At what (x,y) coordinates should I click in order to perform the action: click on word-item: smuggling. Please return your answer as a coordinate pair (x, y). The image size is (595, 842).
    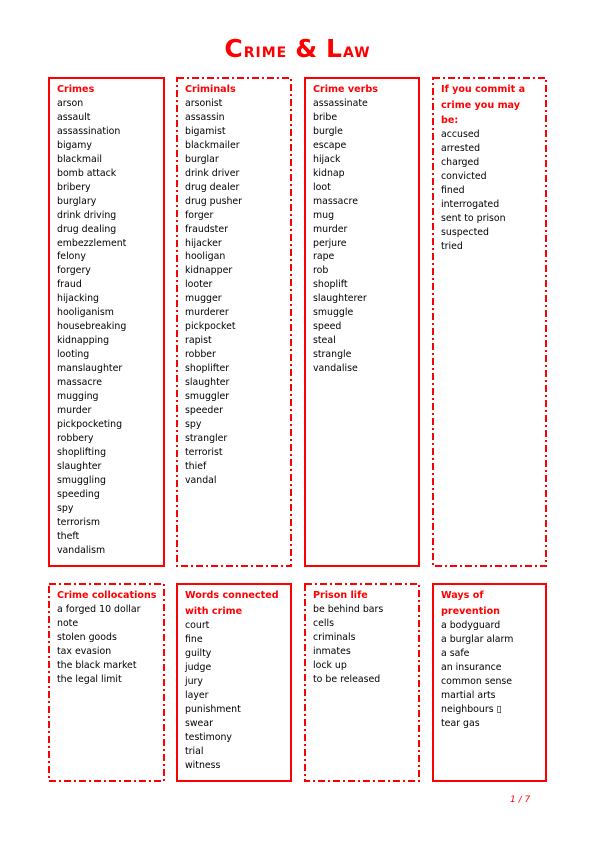
    Looking at the image, I should click on (81, 480).